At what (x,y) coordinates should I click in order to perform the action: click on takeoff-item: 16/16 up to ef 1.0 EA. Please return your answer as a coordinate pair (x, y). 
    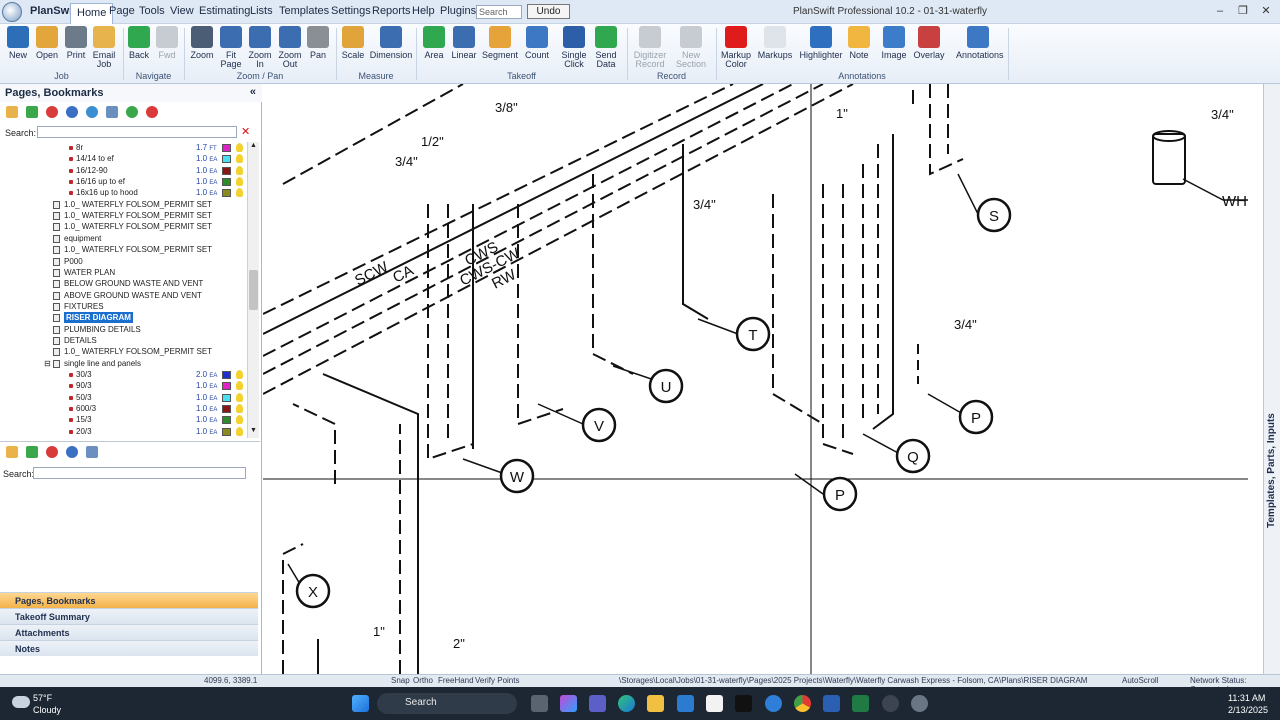
    Looking at the image, I should click on (123, 181).